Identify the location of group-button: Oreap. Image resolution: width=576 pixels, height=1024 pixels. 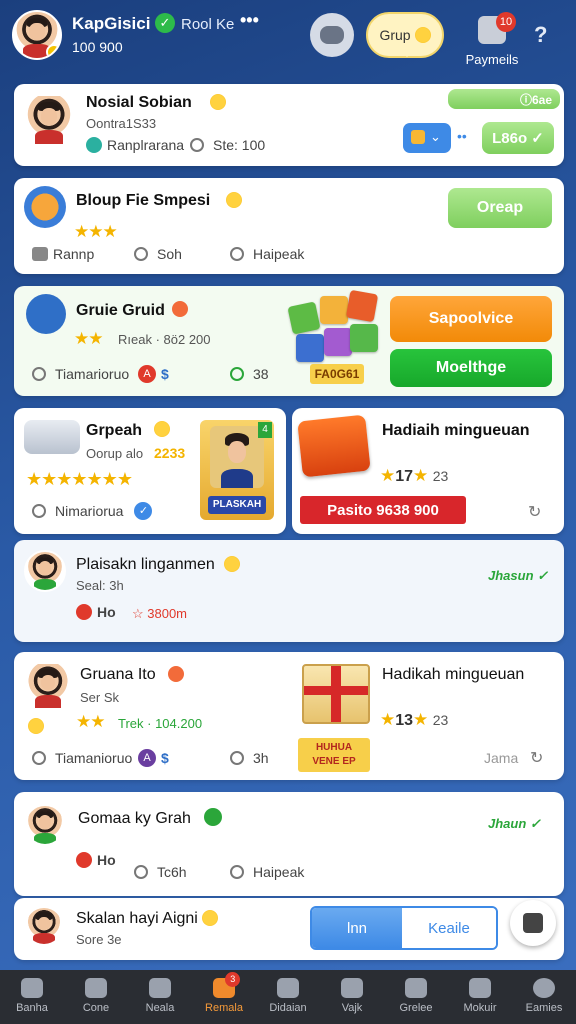
(500, 208).